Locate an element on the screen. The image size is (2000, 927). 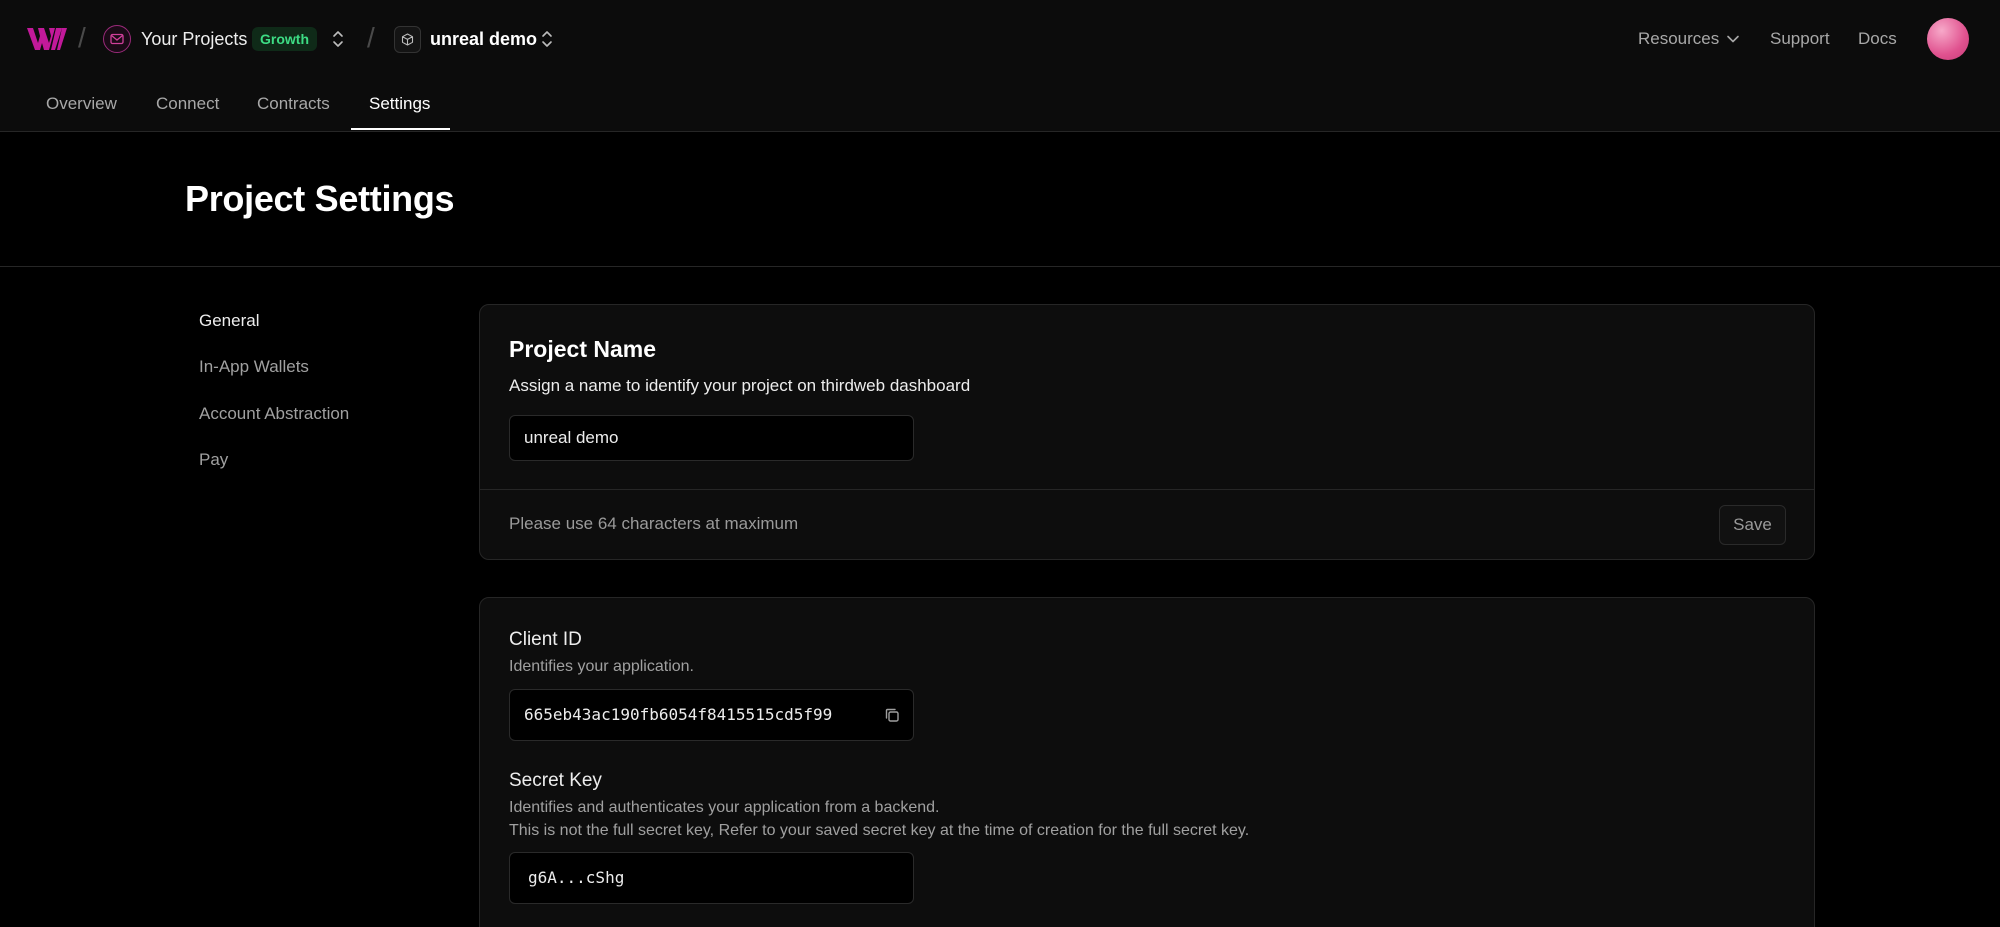
page-title: Project Settings is located at coordinates (320, 198).